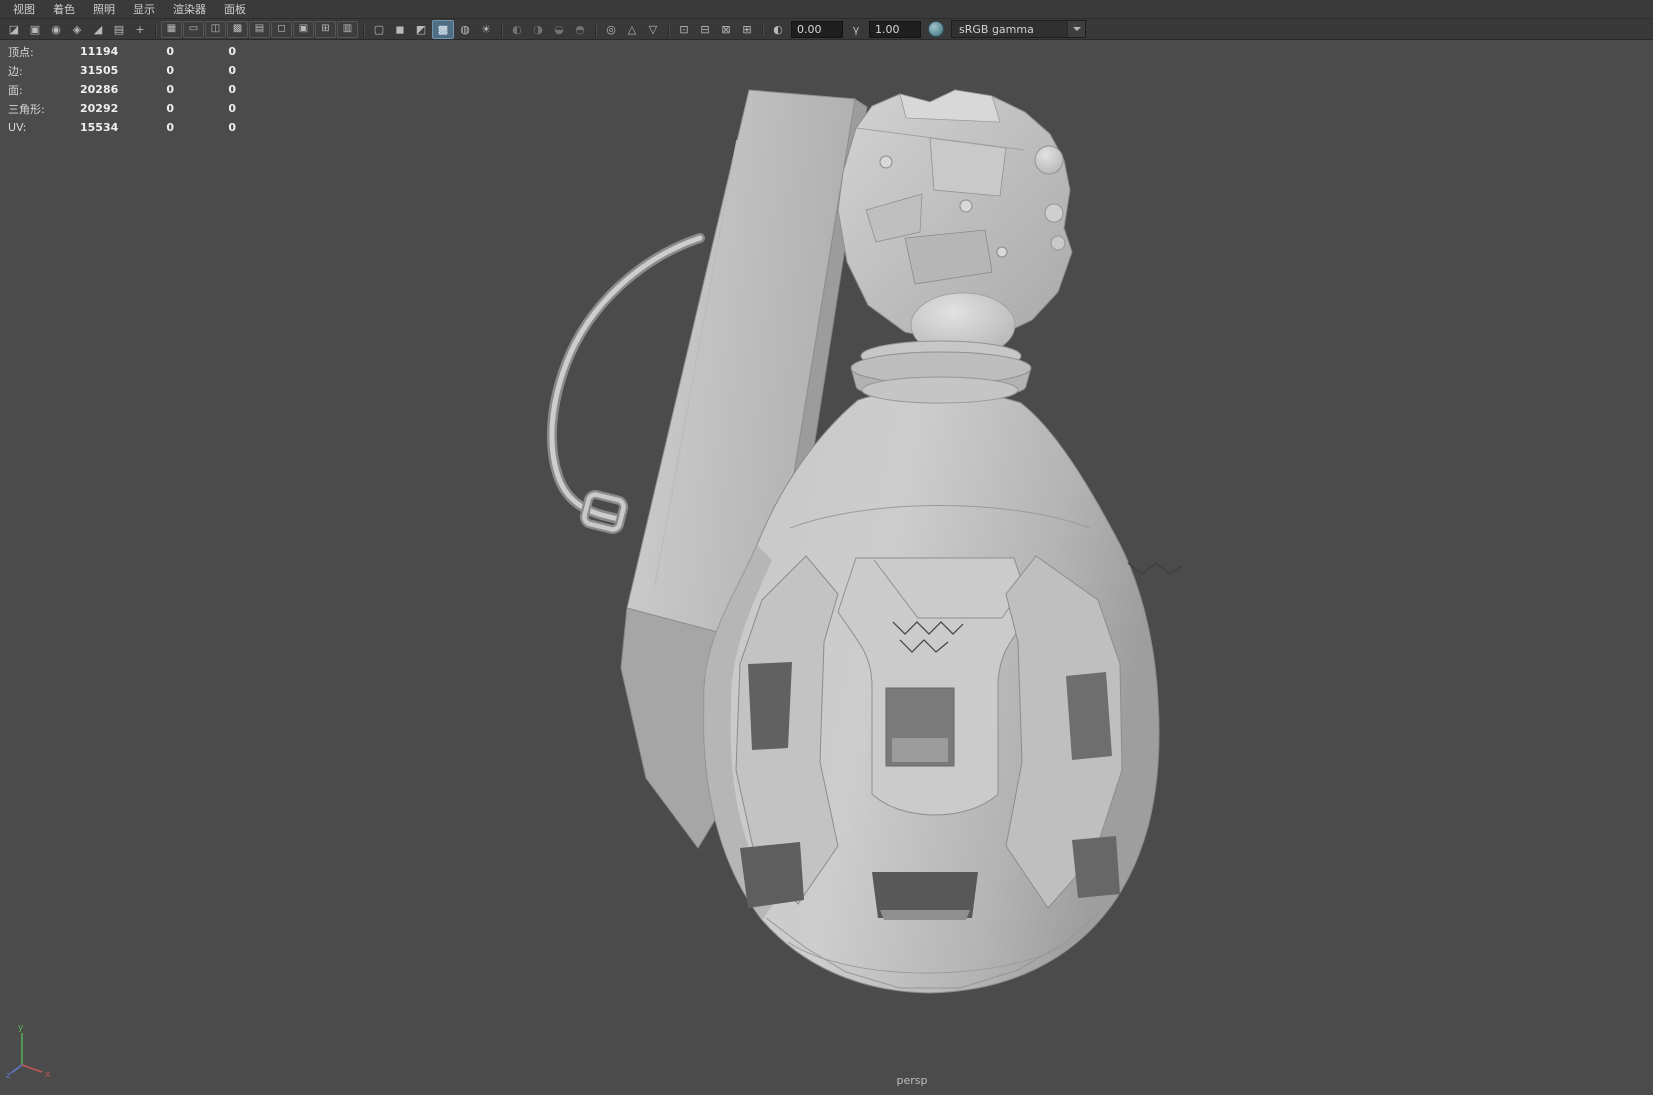 Image resolution: width=1653 pixels, height=1095 pixels. Describe the element at coordinates (21, 52) in the screenshot. I see `hud-label-vertices: 顶点:` at that location.